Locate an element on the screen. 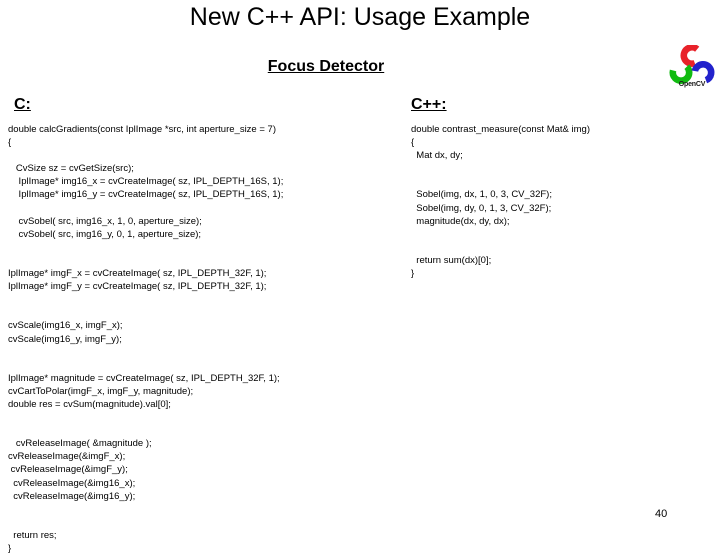 The height and width of the screenshot is (555, 720). code-line: Sobel(img, dy, 0, 1, 3, CV_32F); is located at coordinates (481, 208).